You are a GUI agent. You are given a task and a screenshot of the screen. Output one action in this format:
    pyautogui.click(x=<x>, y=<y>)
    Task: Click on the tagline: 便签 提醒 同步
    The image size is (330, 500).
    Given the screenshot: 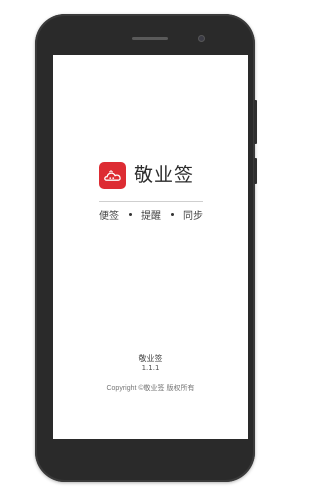 What is the action you would take?
    pyautogui.click(x=151, y=214)
    